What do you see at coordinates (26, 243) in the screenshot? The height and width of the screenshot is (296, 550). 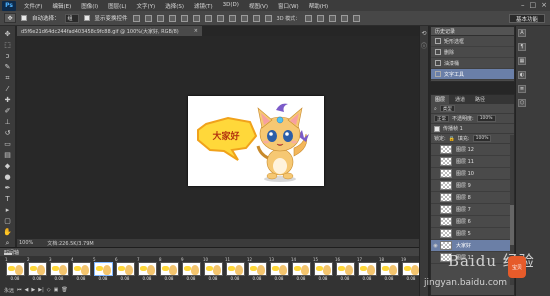 I see `zoom-level: 100%` at bounding box center [26, 243].